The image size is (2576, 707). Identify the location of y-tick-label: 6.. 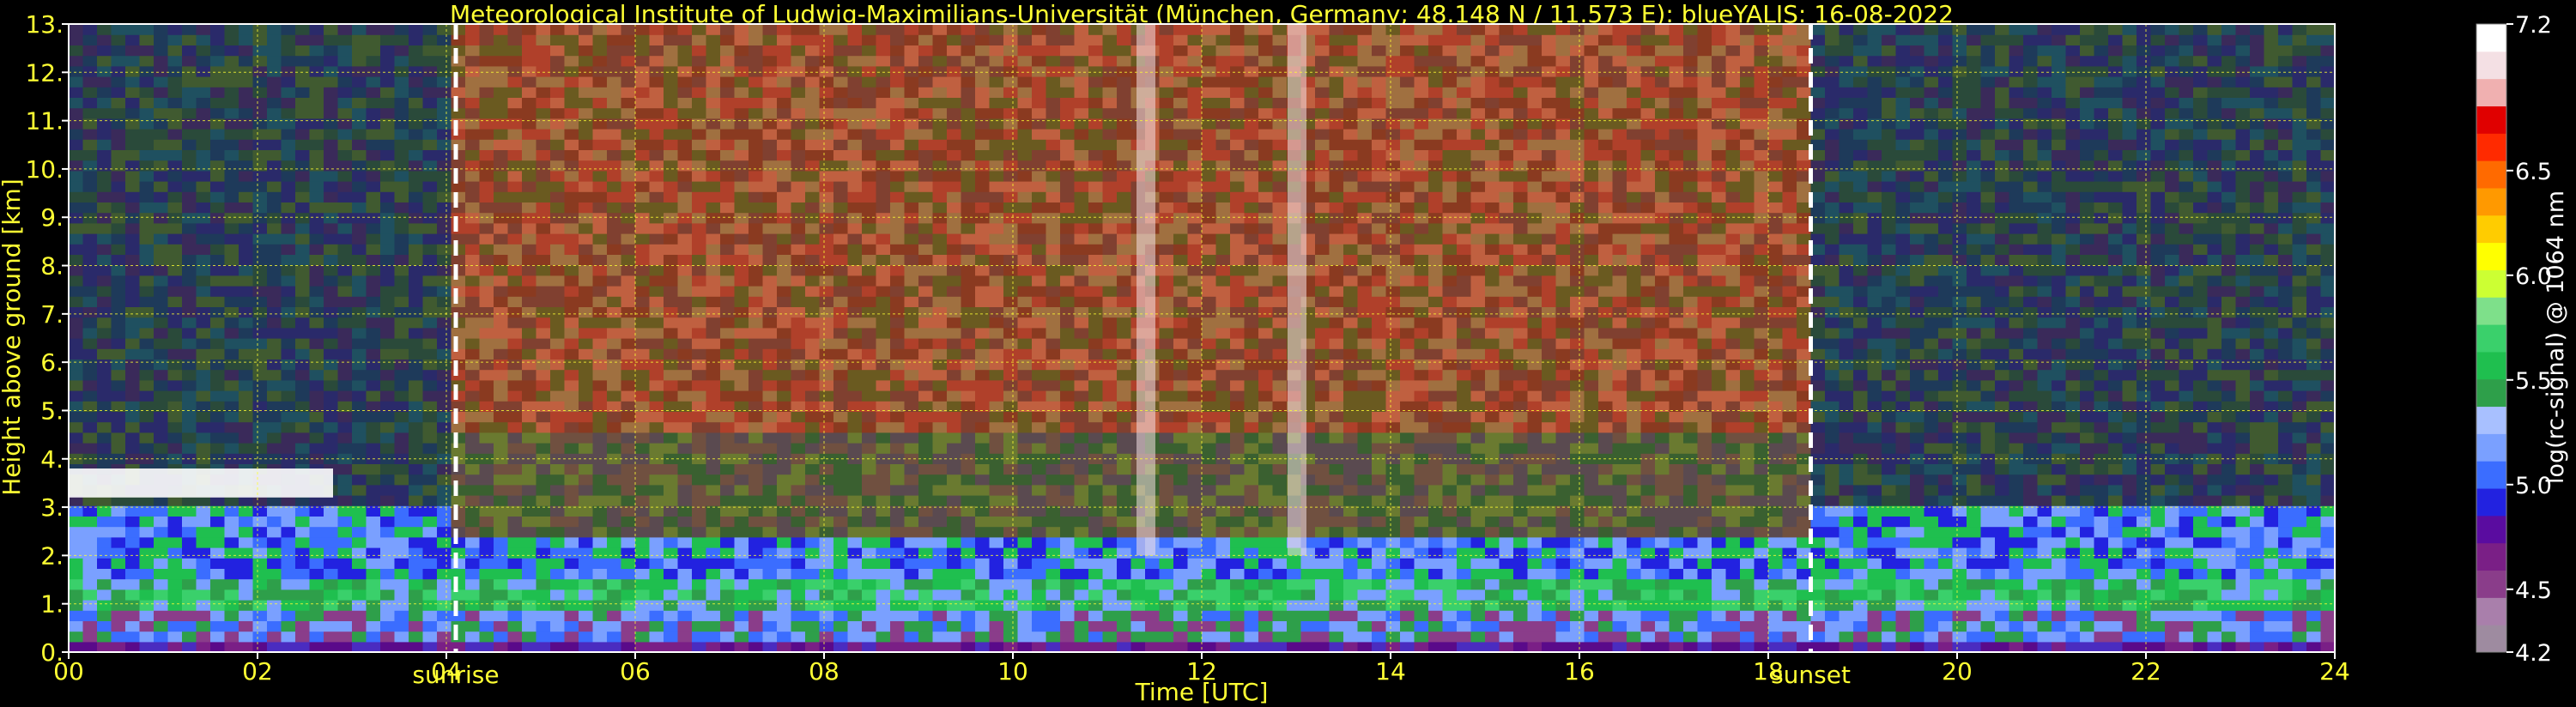
(52, 363).